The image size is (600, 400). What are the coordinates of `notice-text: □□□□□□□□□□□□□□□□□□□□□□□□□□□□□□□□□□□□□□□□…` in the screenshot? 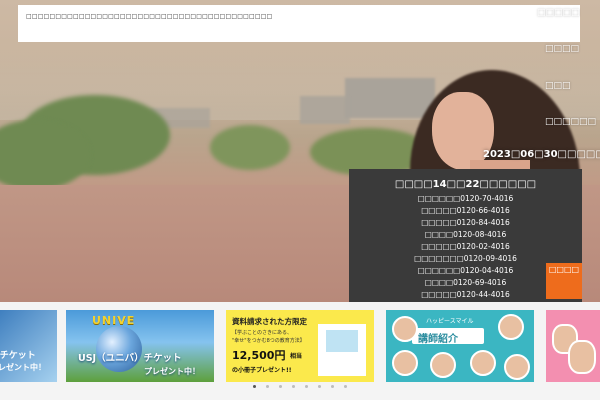 It's located at (149, 16).